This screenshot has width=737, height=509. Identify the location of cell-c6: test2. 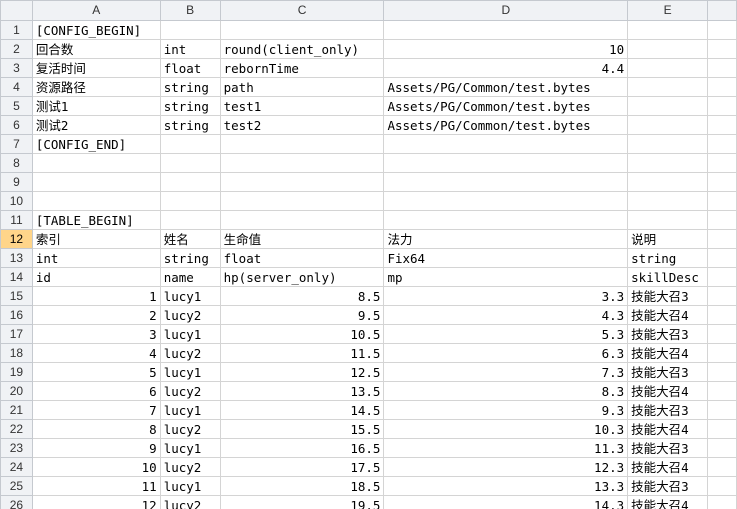
(302, 125).